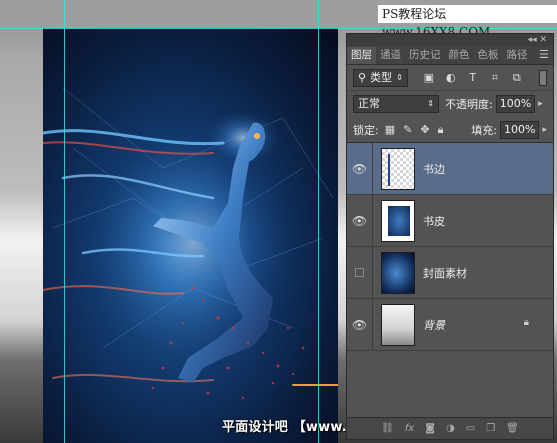 The image size is (557, 443). Describe the element at coordinates (434, 169) in the screenshot. I see `layer-name: 书边` at that location.